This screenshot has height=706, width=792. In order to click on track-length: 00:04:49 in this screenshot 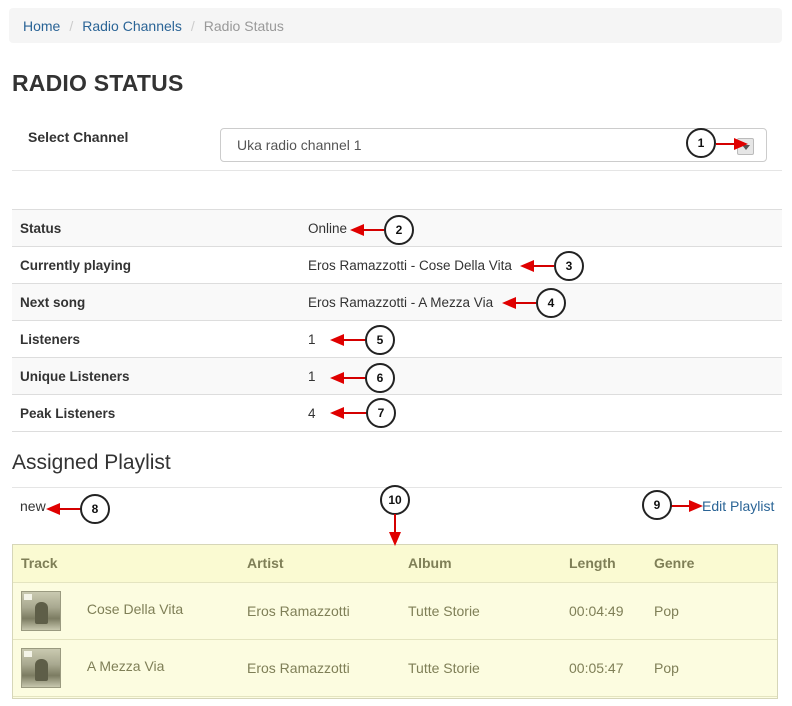, I will do `click(603, 611)`.